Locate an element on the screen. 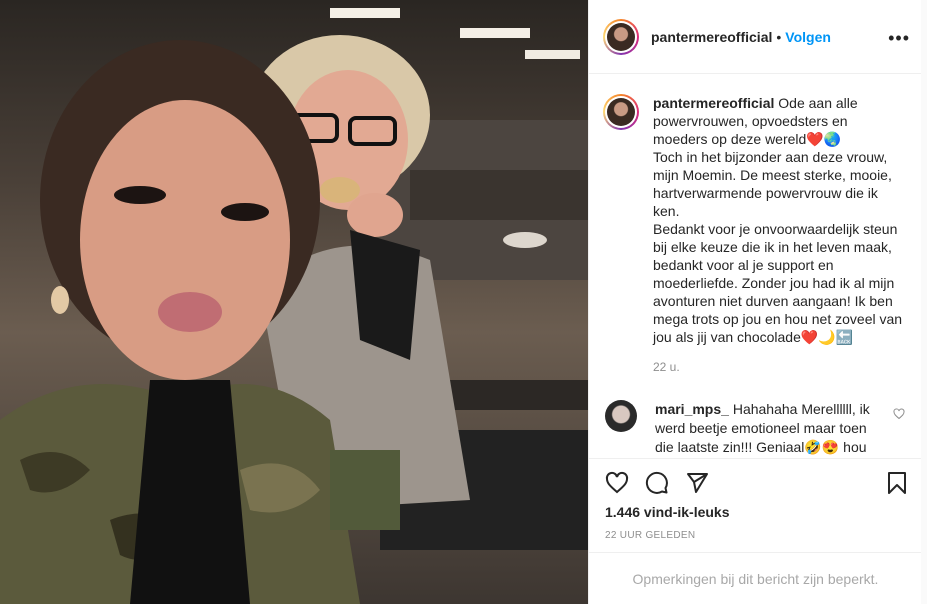  share-icon is located at coordinates (697, 483).